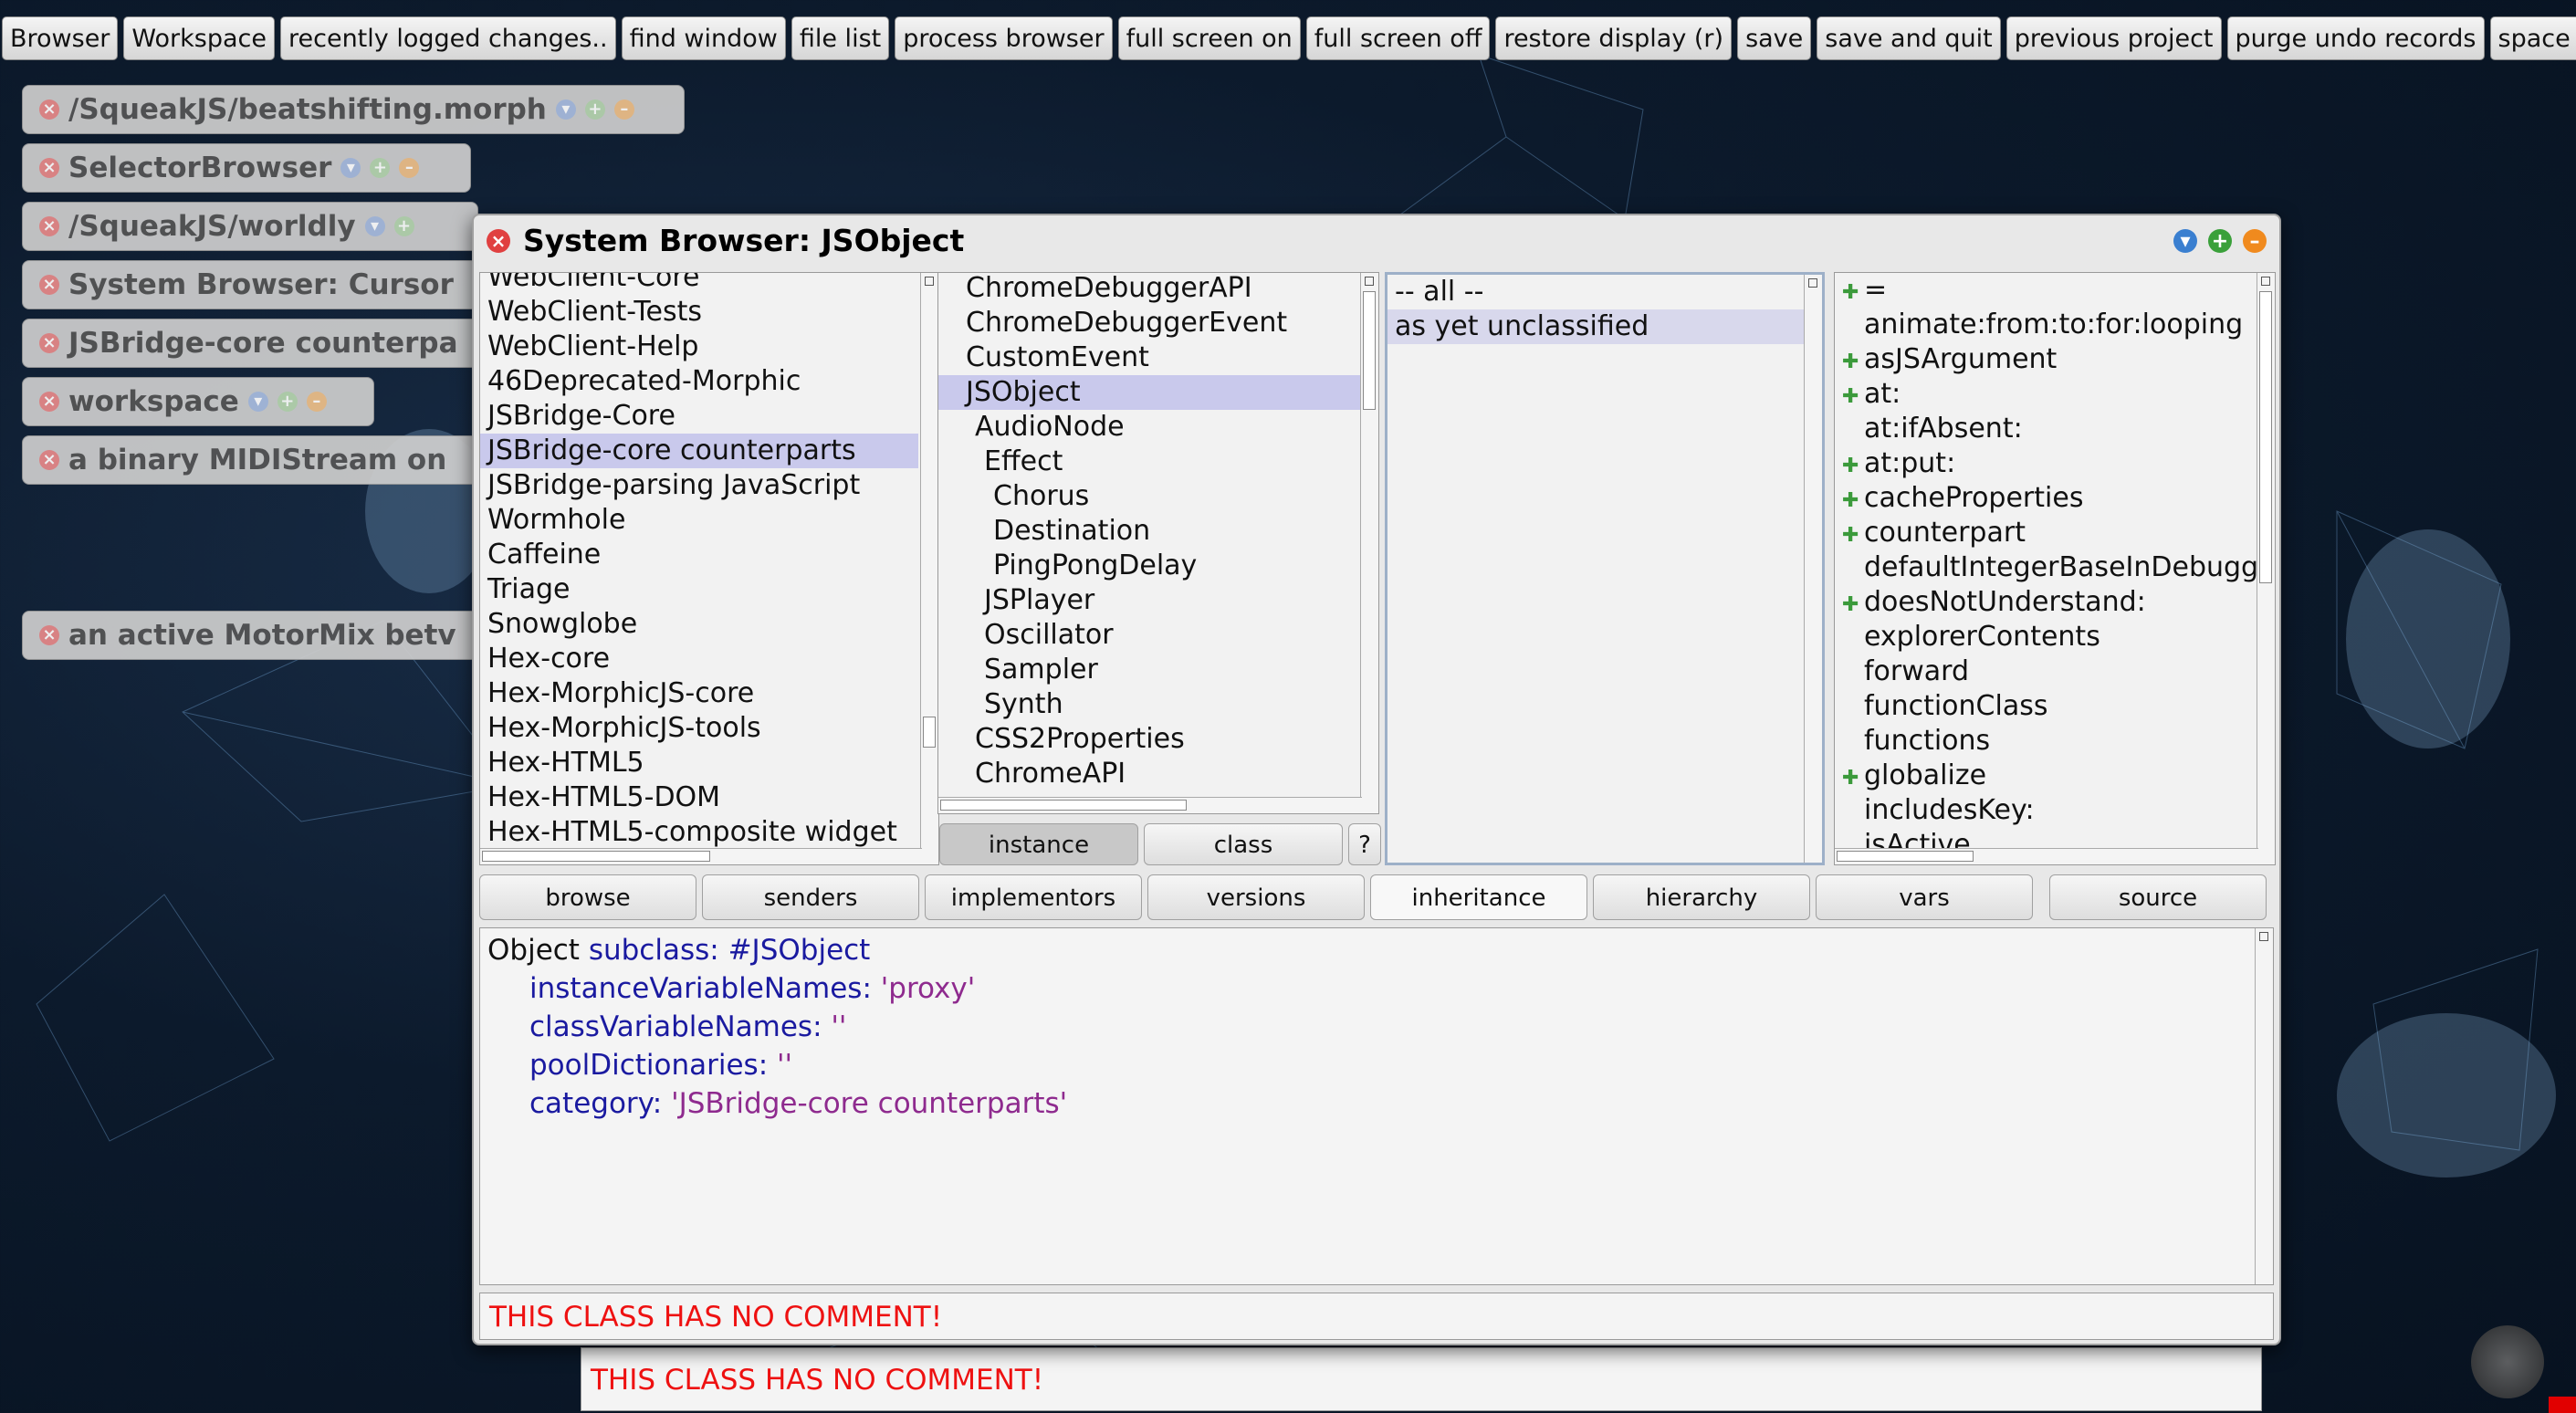 This screenshot has width=2576, height=1413. I want to click on list-item: explorerContents, so click(2046, 637).